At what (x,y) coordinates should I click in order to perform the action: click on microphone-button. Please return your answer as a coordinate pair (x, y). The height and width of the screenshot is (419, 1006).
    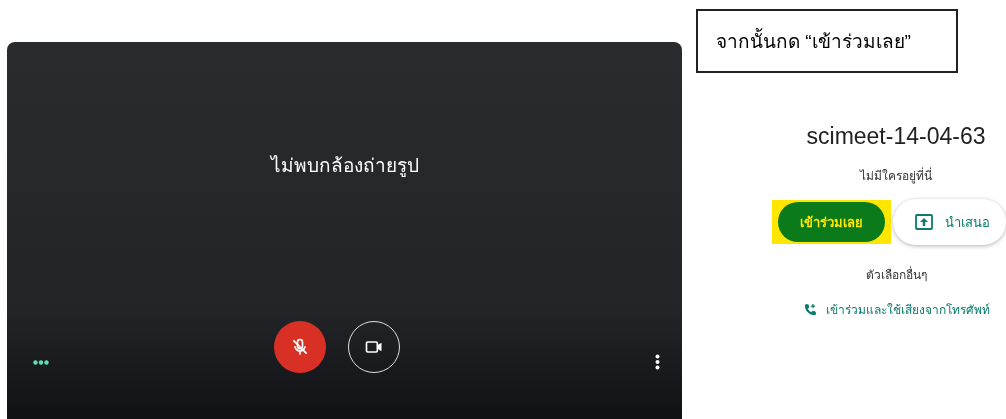
    Looking at the image, I should click on (300, 347).